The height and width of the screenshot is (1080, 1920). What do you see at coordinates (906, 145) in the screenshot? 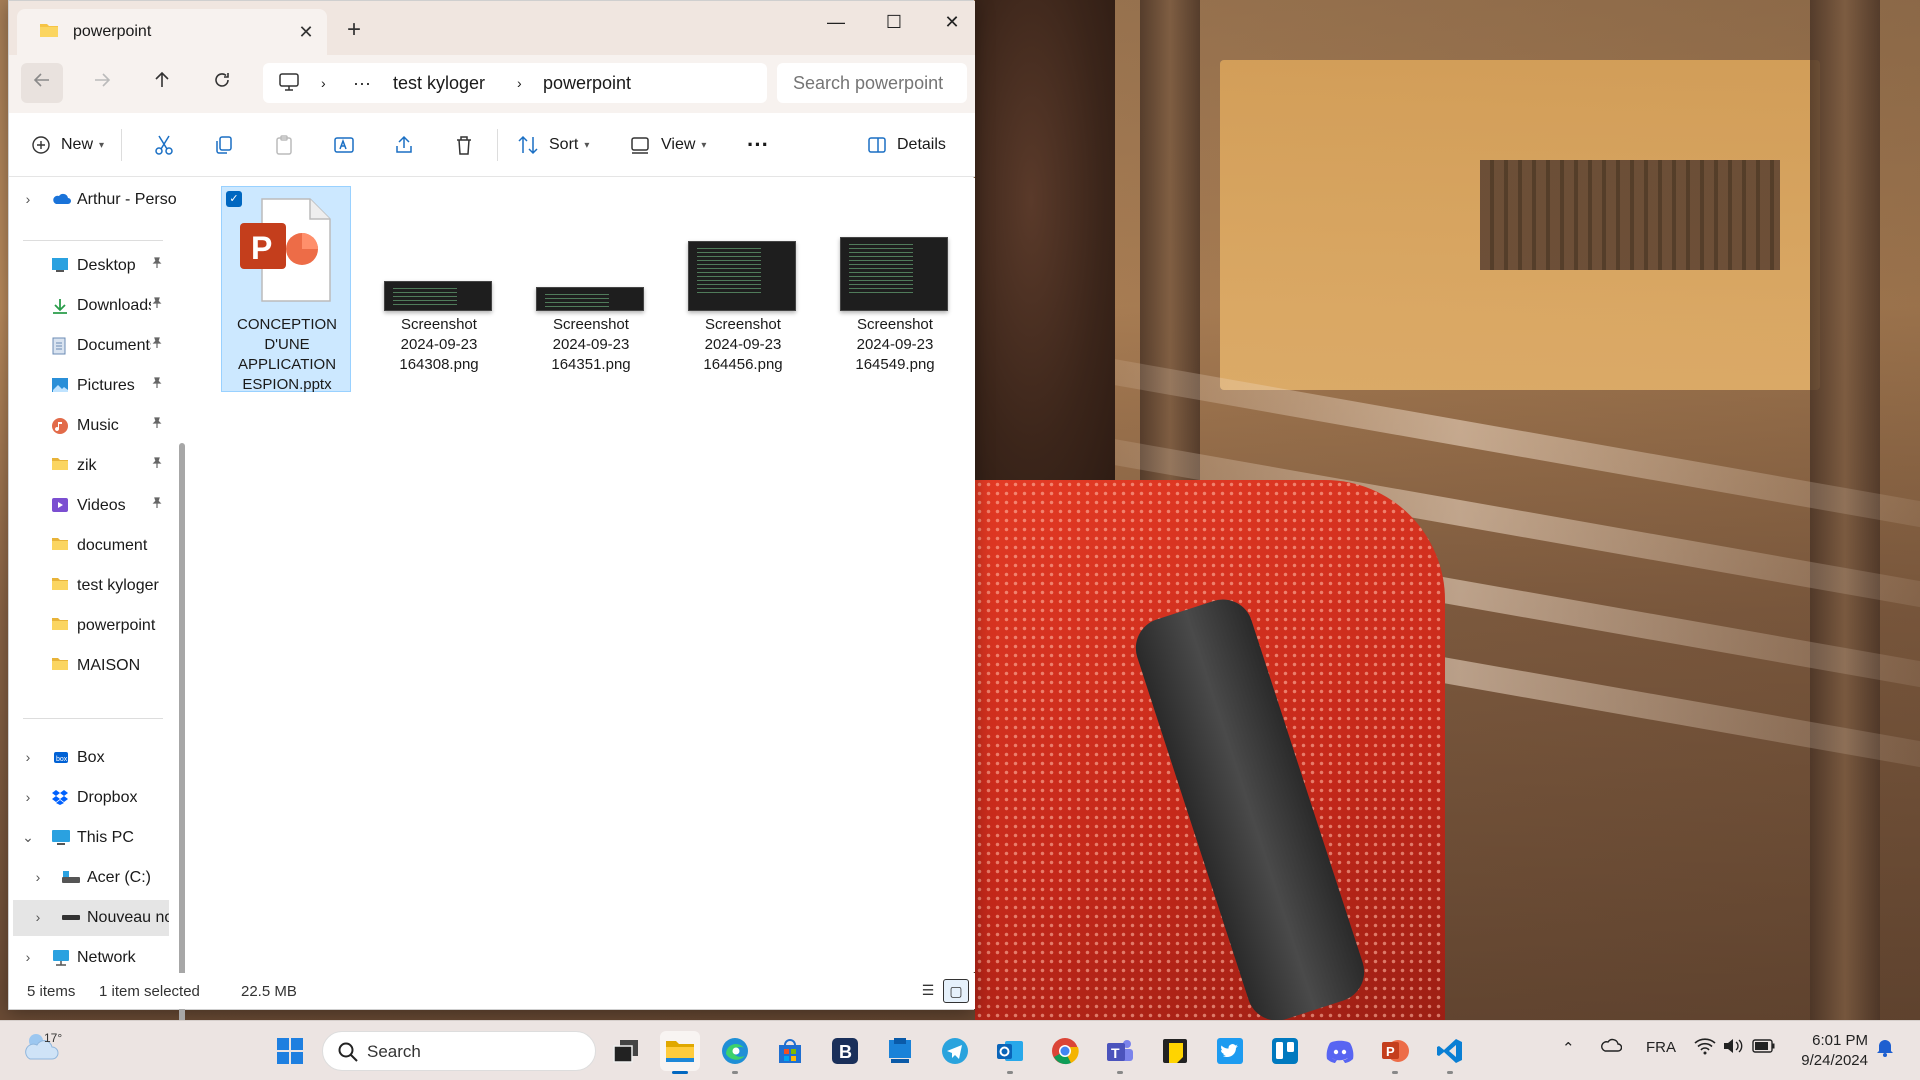
I see `details-button: Details` at bounding box center [906, 145].